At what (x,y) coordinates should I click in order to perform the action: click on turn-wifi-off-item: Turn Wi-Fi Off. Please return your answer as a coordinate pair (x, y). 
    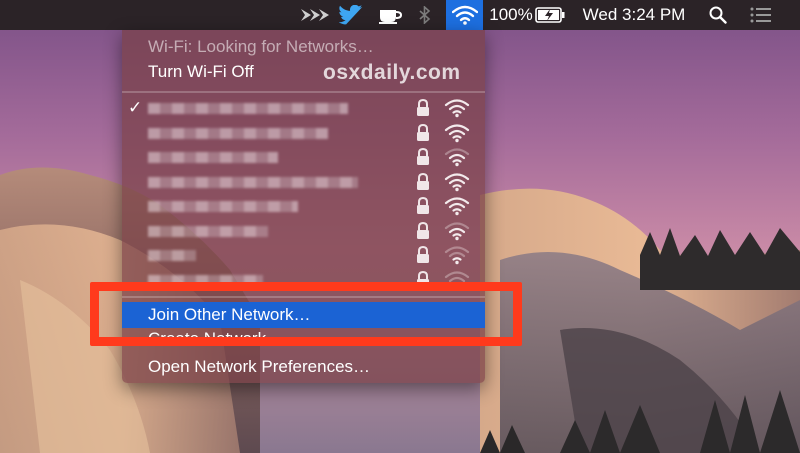
    Looking at the image, I should click on (201, 72).